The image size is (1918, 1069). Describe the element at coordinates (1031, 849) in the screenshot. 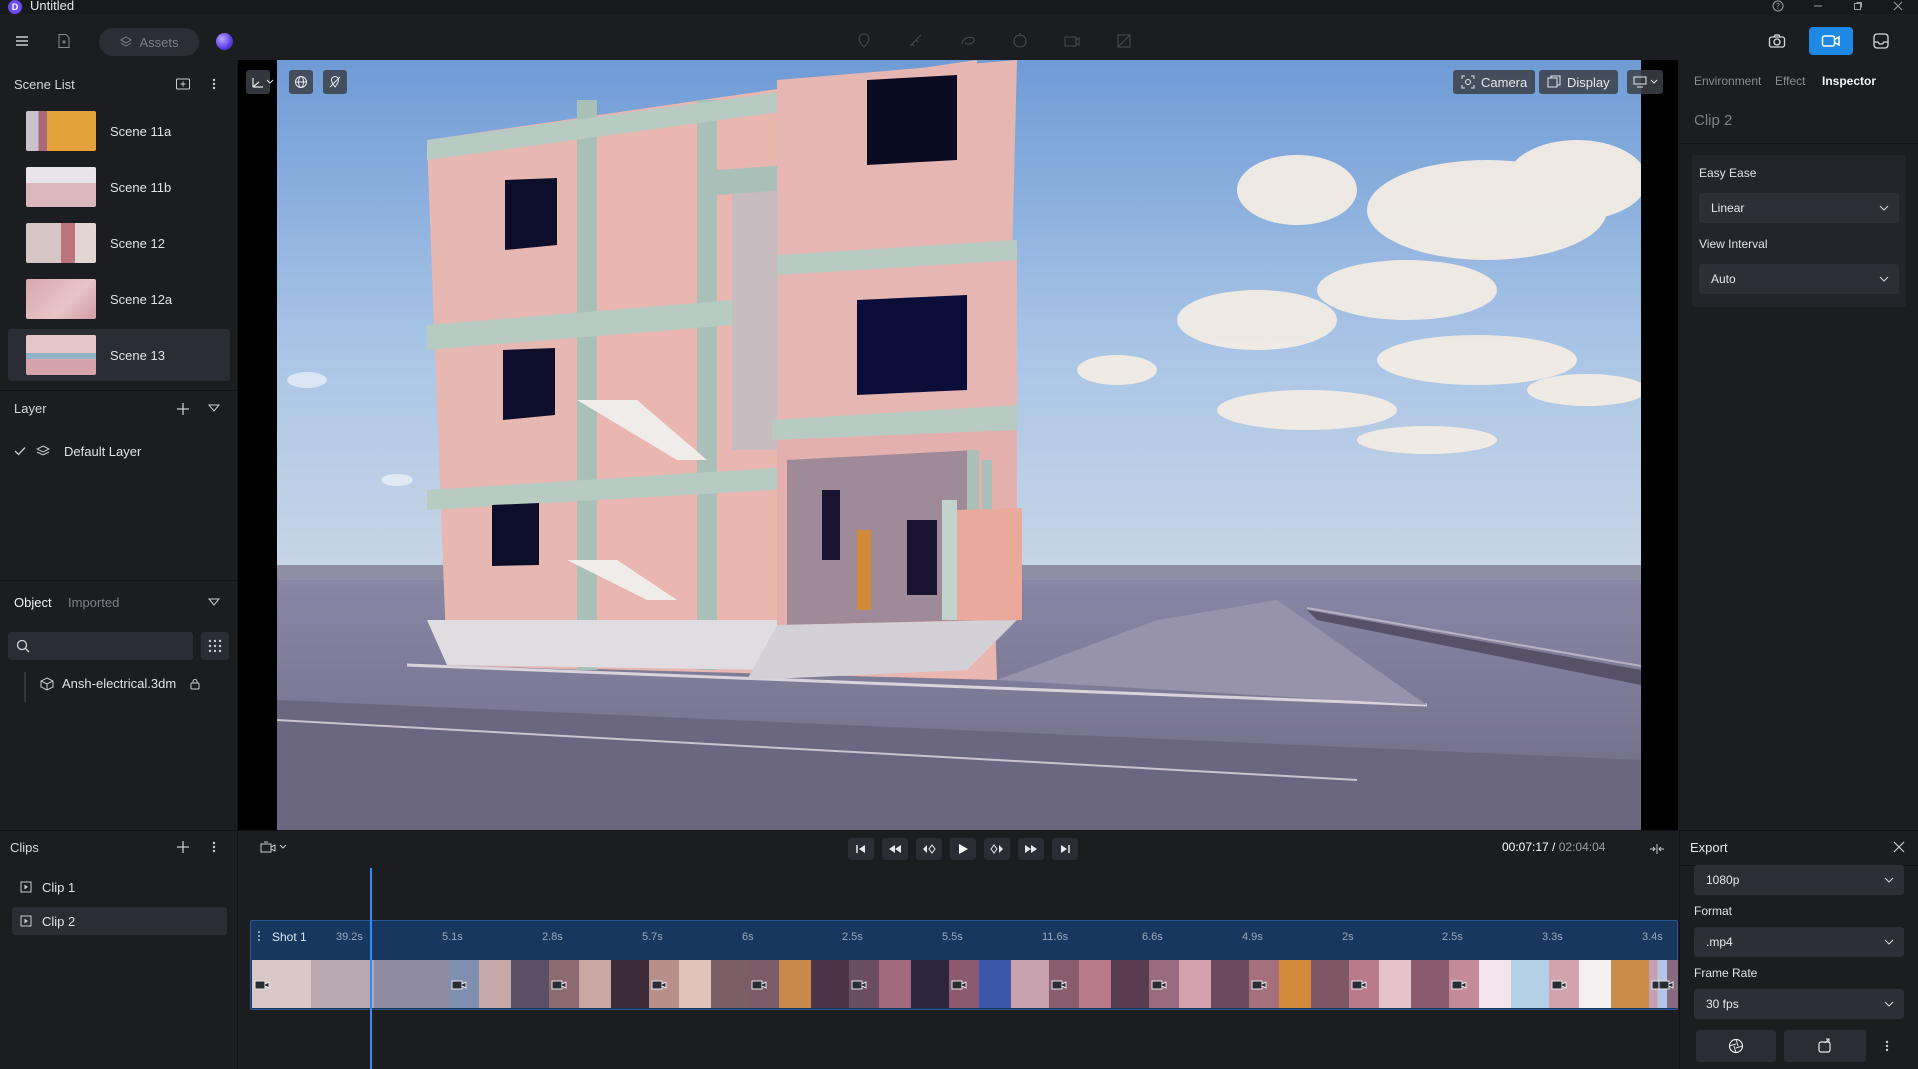

I see `fast-forward-button` at that location.